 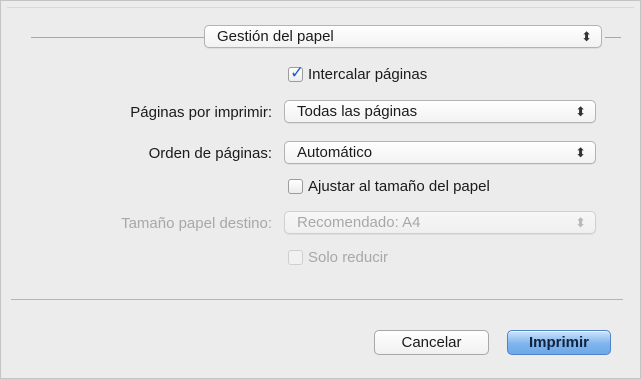 I want to click on print-button: Imprimir, so click(x=559, y=342).